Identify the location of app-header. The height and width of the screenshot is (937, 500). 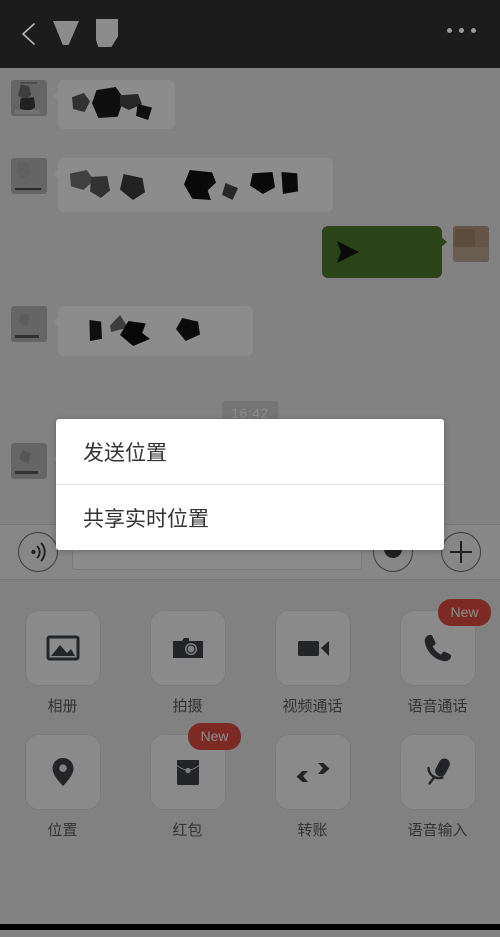
(250, 34).